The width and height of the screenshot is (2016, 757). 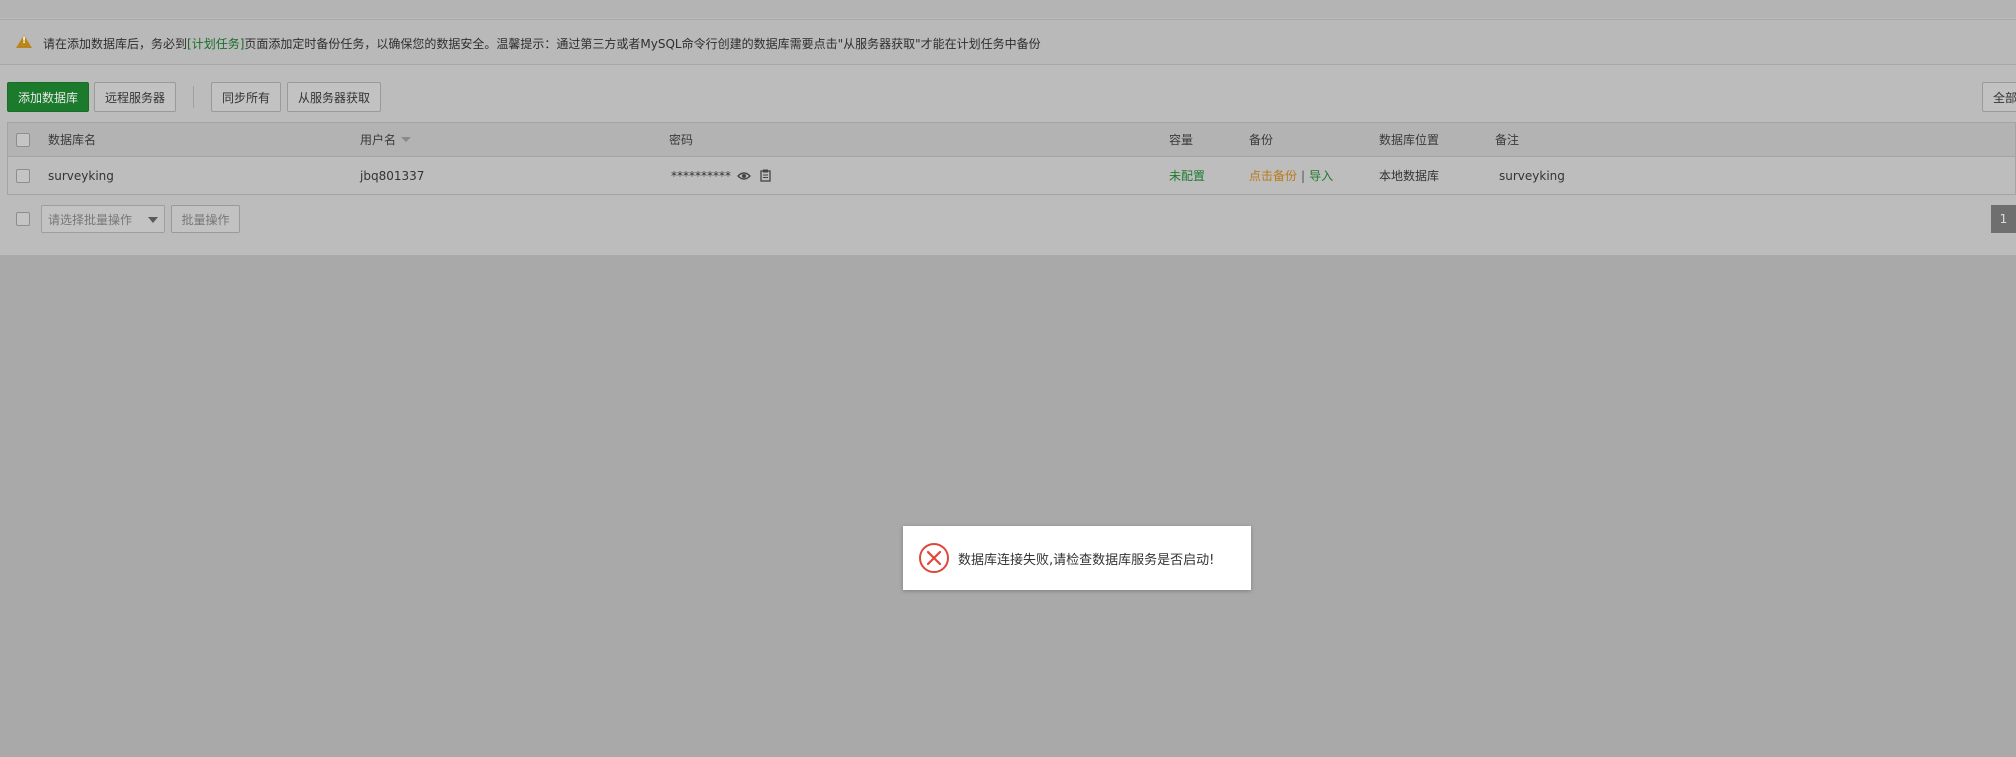 I want to click on select-all-checkbox, so click(x=23, y=139).